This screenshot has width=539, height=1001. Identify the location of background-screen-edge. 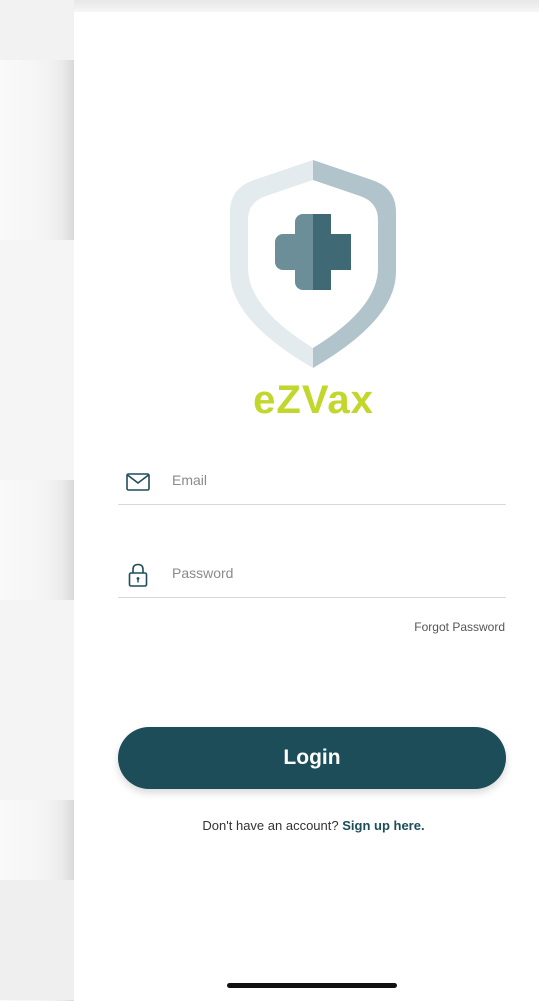
(37, 500).